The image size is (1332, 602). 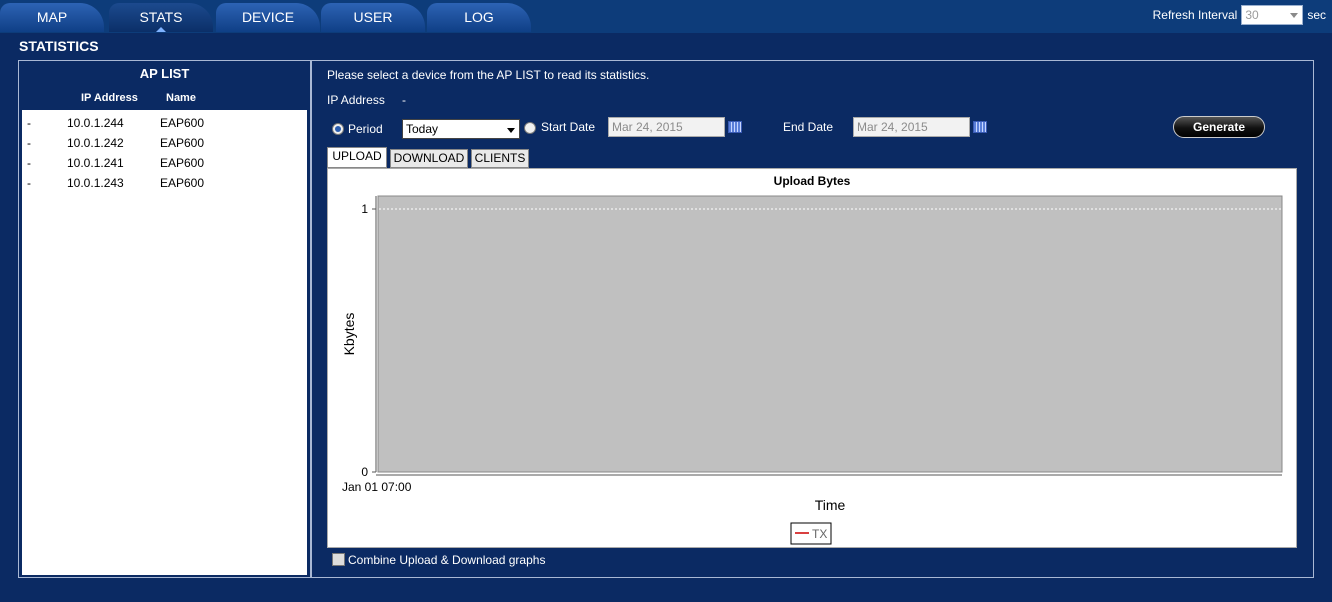 I want to click on tab-log: LOG, so click(x=479, y=17).